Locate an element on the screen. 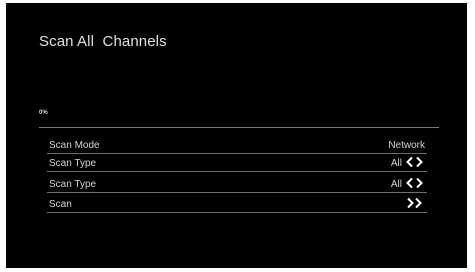 The image size is (475, 272). progress-bar is located at coordinates (239, 127).